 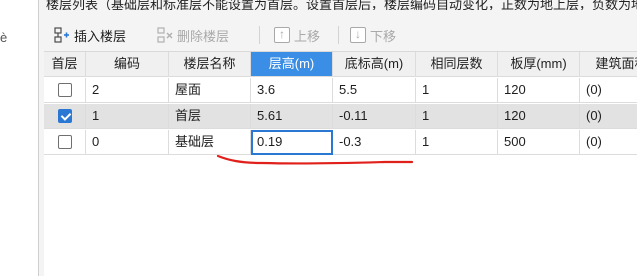 I want to click on insert-floor-button: 插入楼层, so click(x=90, y=35).